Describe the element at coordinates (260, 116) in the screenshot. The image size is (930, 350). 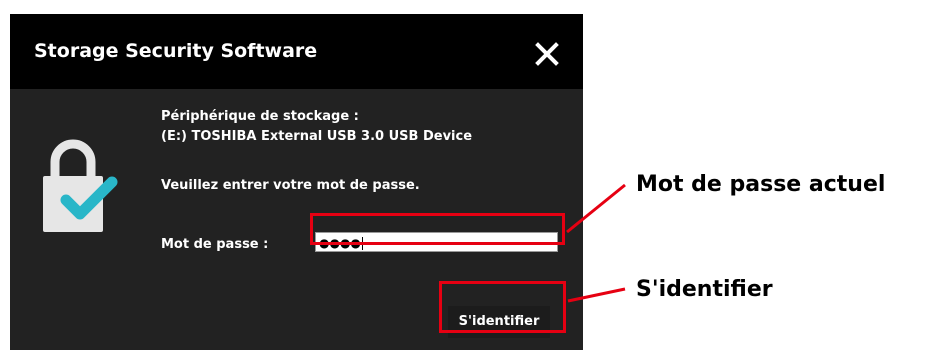
I see `device-label: Périphérique de stockage :` at that location.